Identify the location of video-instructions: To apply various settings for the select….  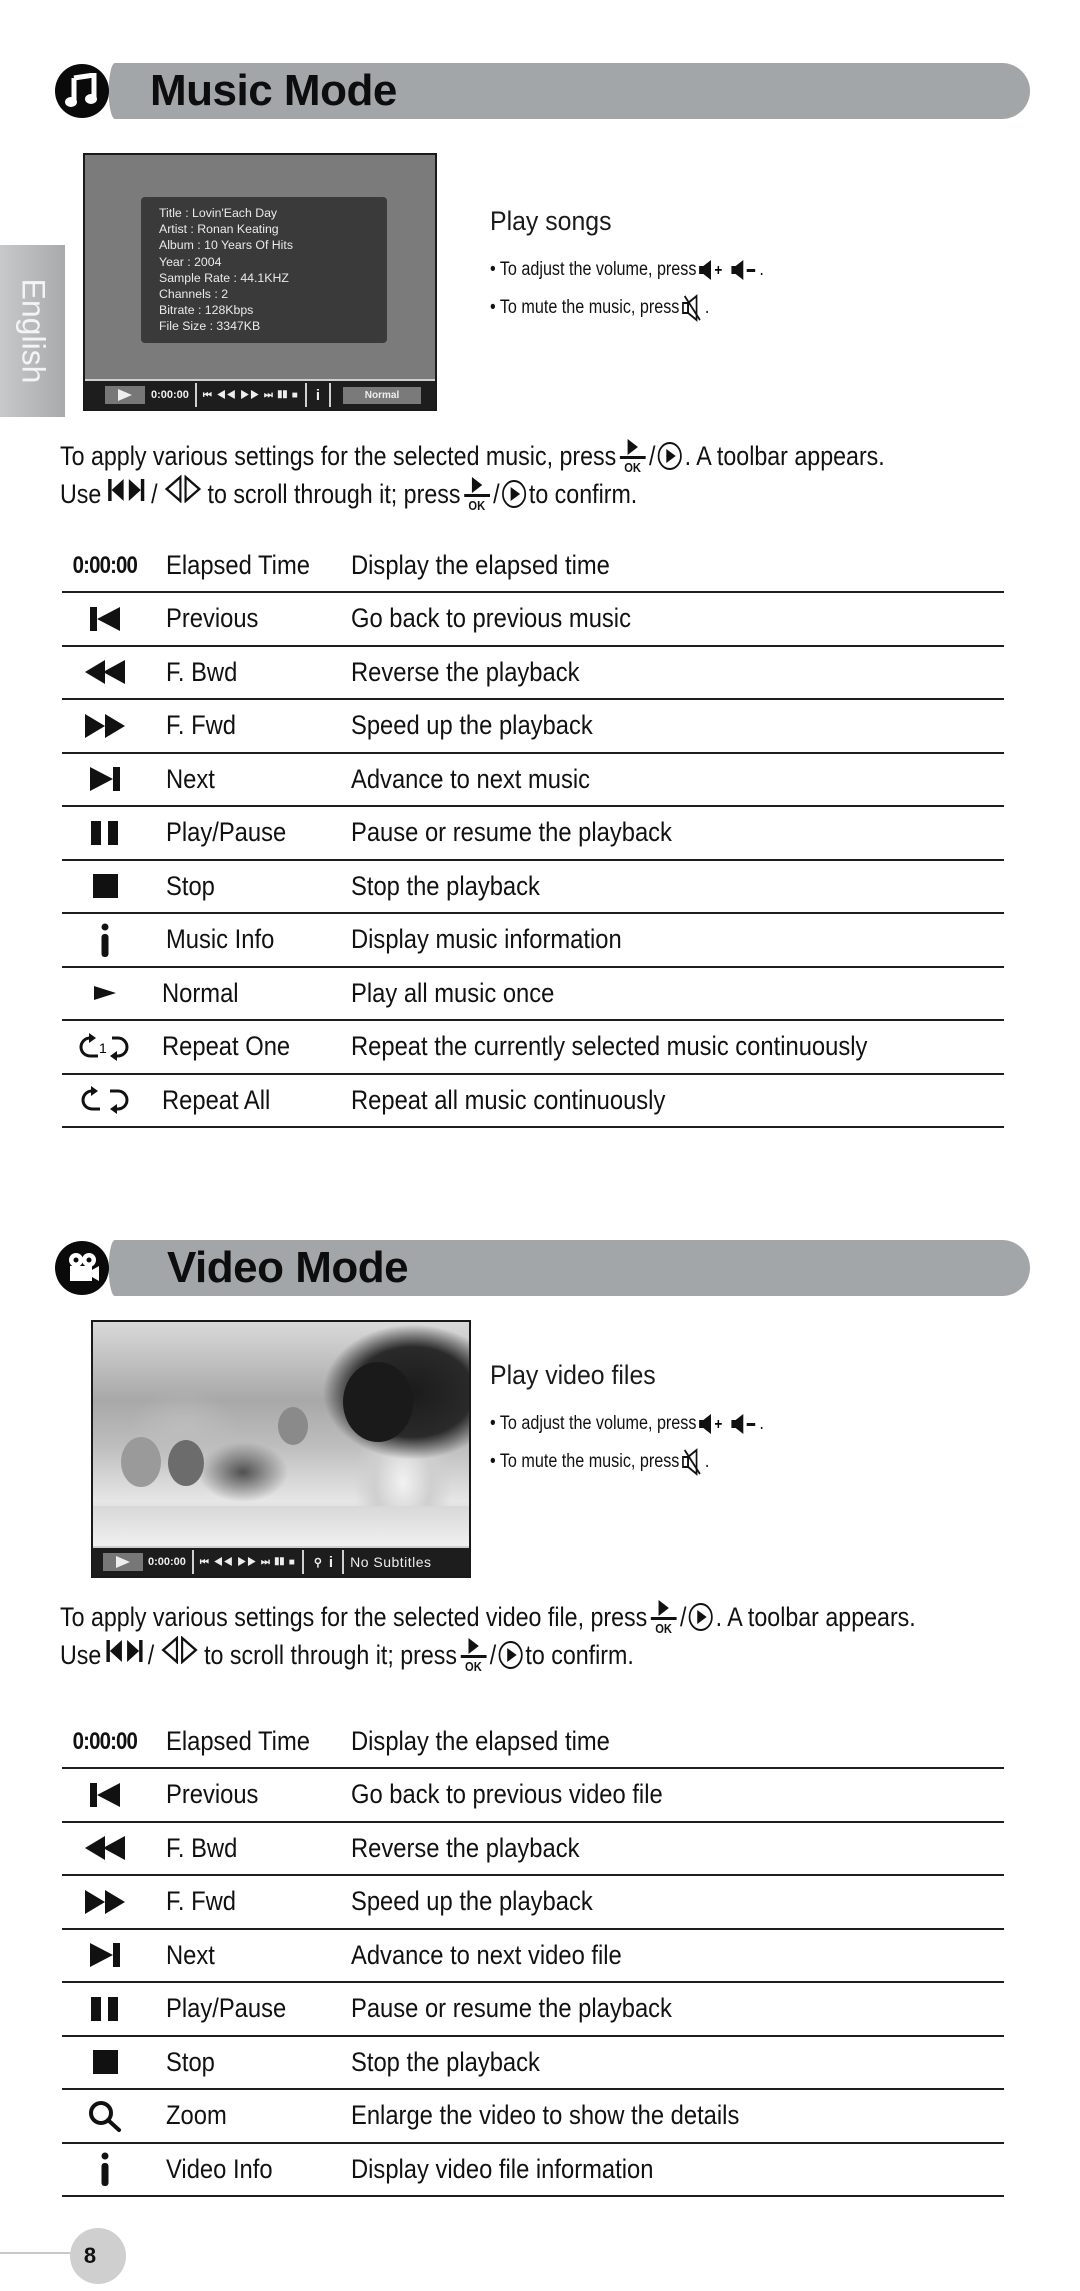
(488, 1636).